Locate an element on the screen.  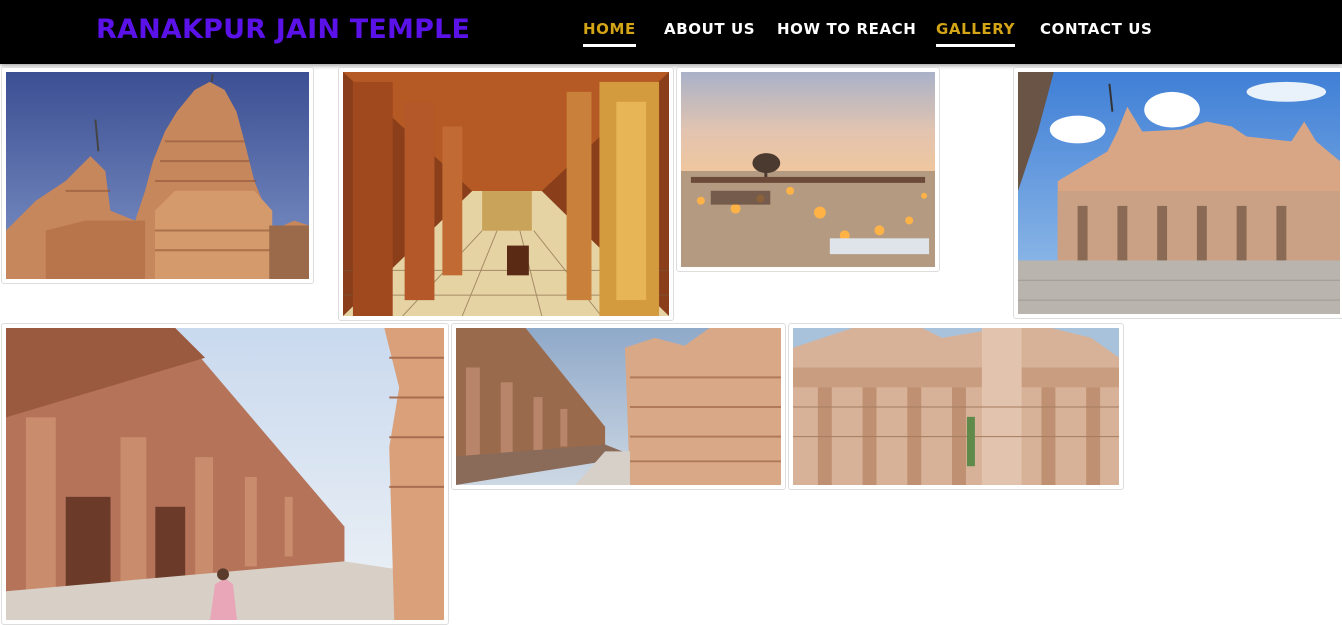
nav-item-contact-us: CONTACT US is located at coordinates (1096, 32).